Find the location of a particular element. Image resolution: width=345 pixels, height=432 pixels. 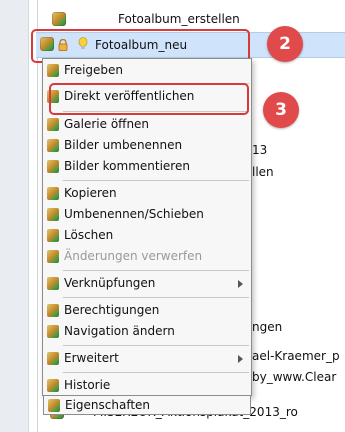

menu-item-label: Bilder kommentieren is located at coordinates (127, 166).